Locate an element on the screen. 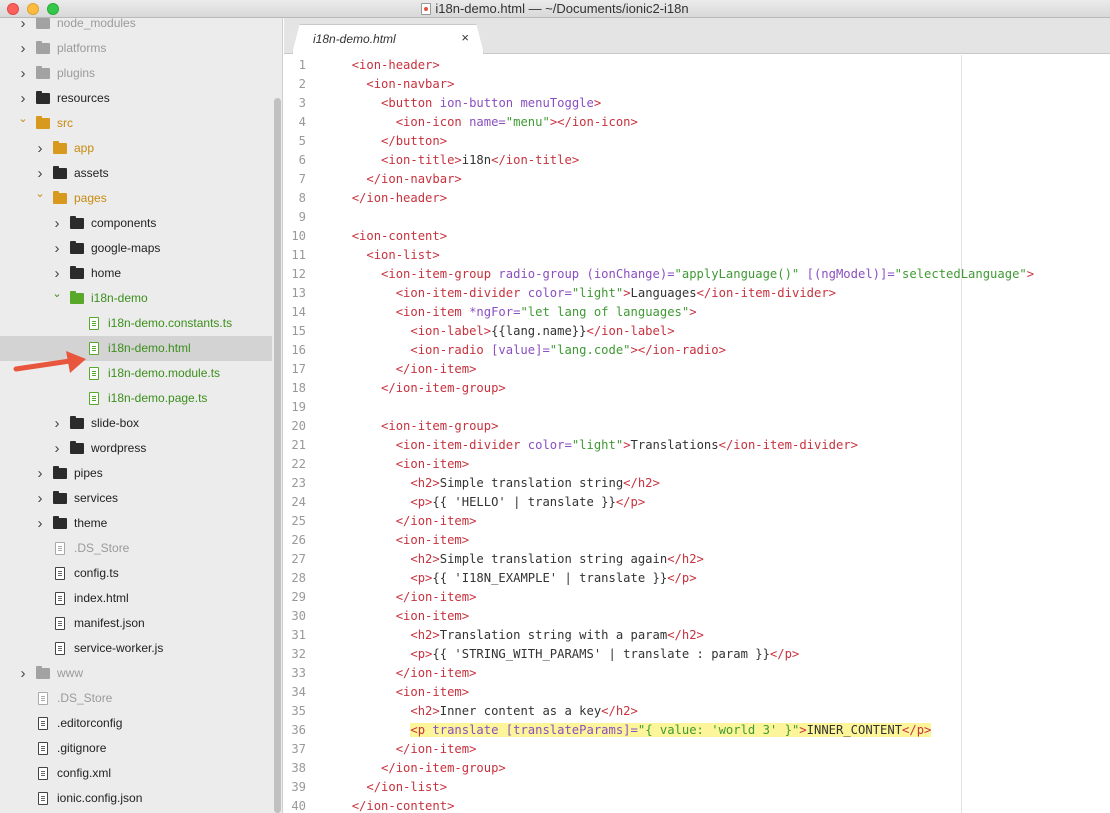  code-line: 2 <ion-navbar> is located at coordinates (697, 84).